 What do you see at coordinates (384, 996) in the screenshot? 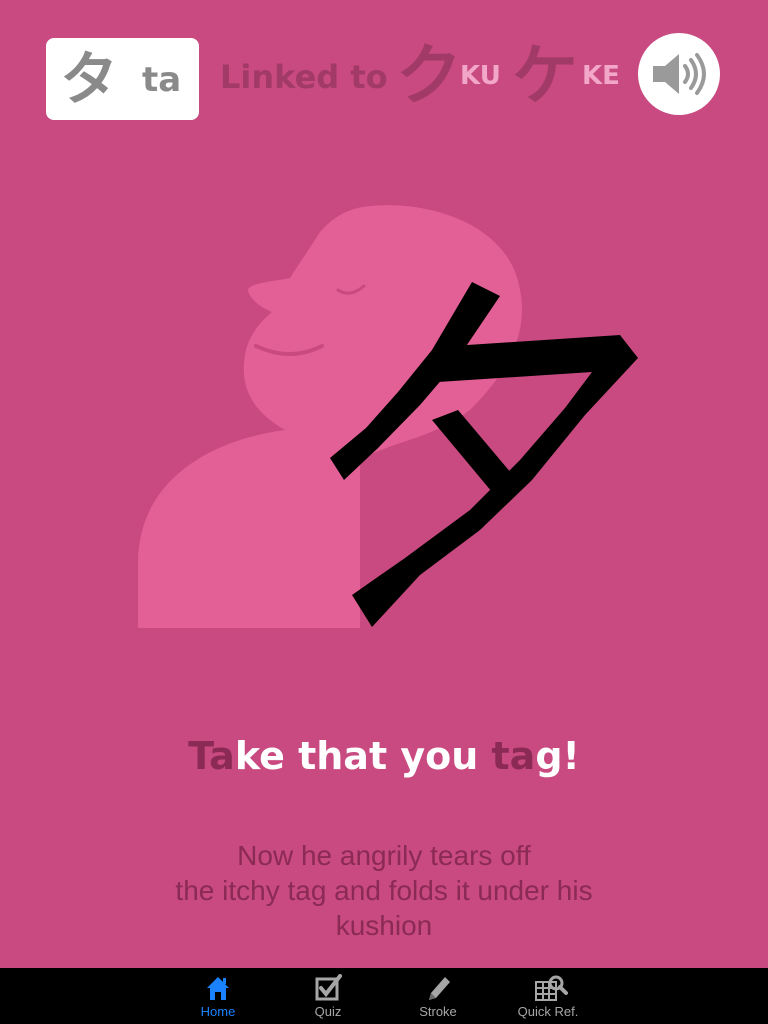
I see `tab-bar: Home Quiz Stroke Quick Ref.` at bounding box center [384, 996].